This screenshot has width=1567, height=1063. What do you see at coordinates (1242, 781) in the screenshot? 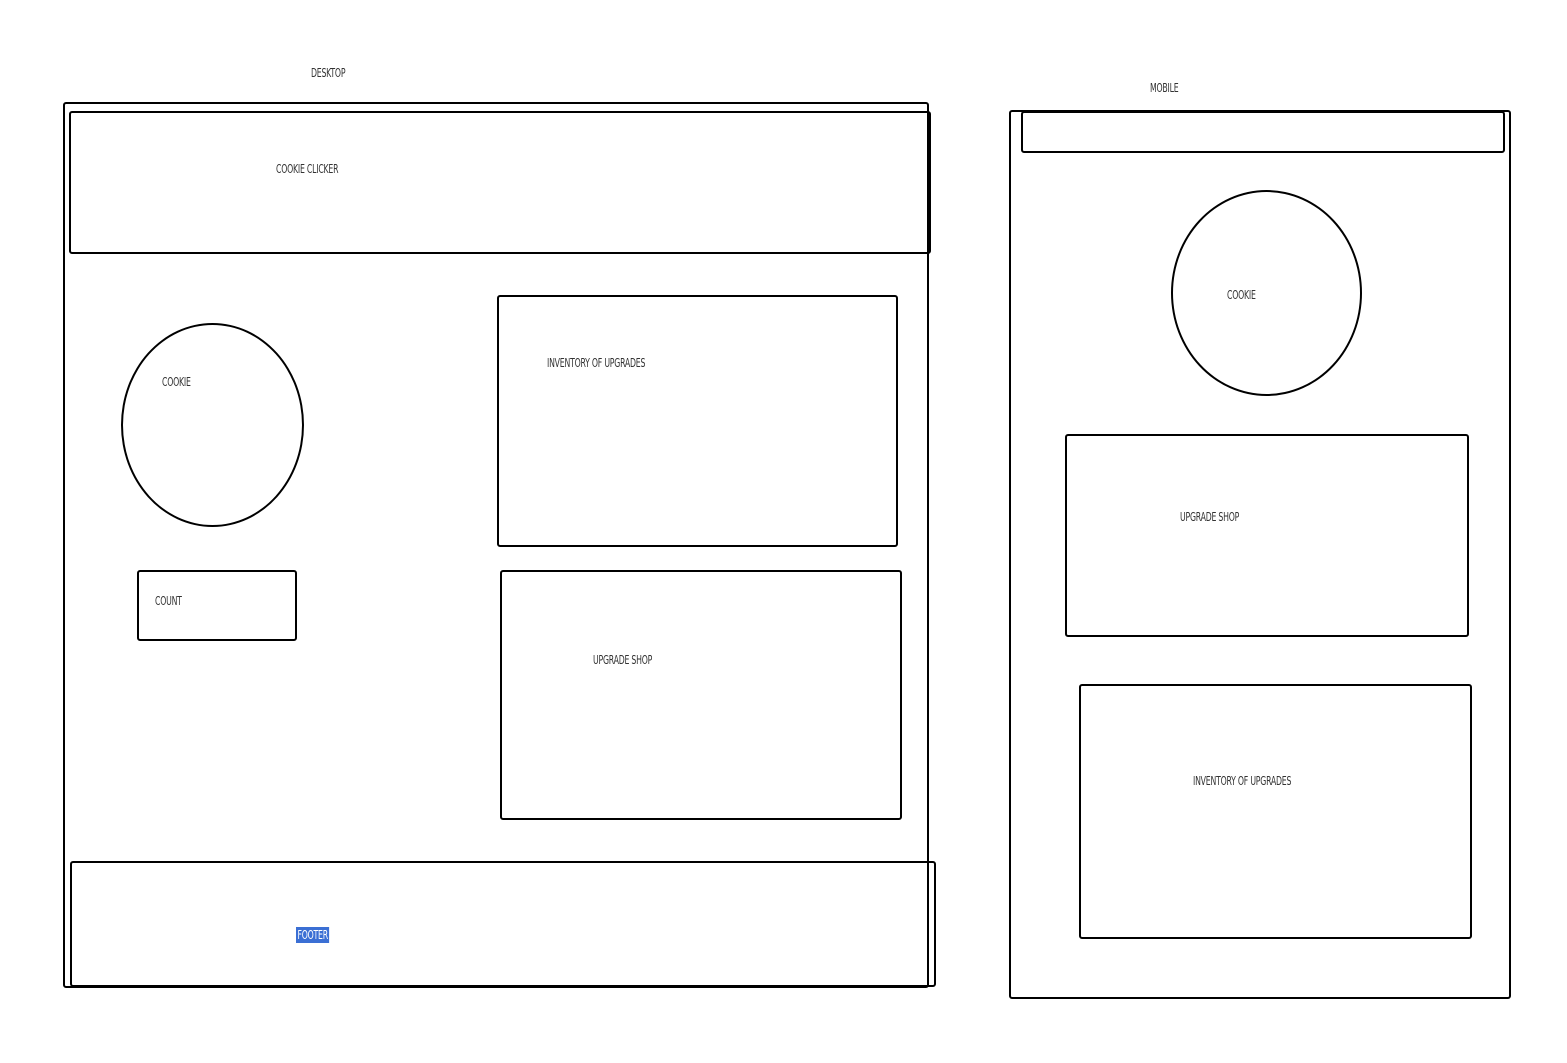
I see `mobile-inventory-label: INVENTORY OF UPGRADES` at bounding box center [1242, 781].